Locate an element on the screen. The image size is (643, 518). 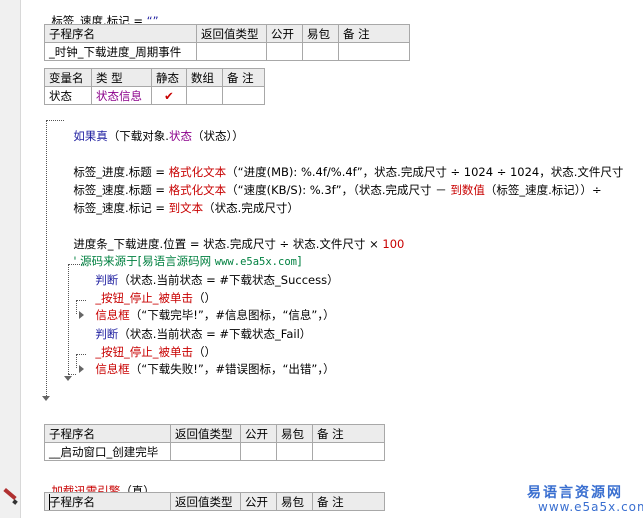
col-array: 数组 is located at coordinates (204, 77).